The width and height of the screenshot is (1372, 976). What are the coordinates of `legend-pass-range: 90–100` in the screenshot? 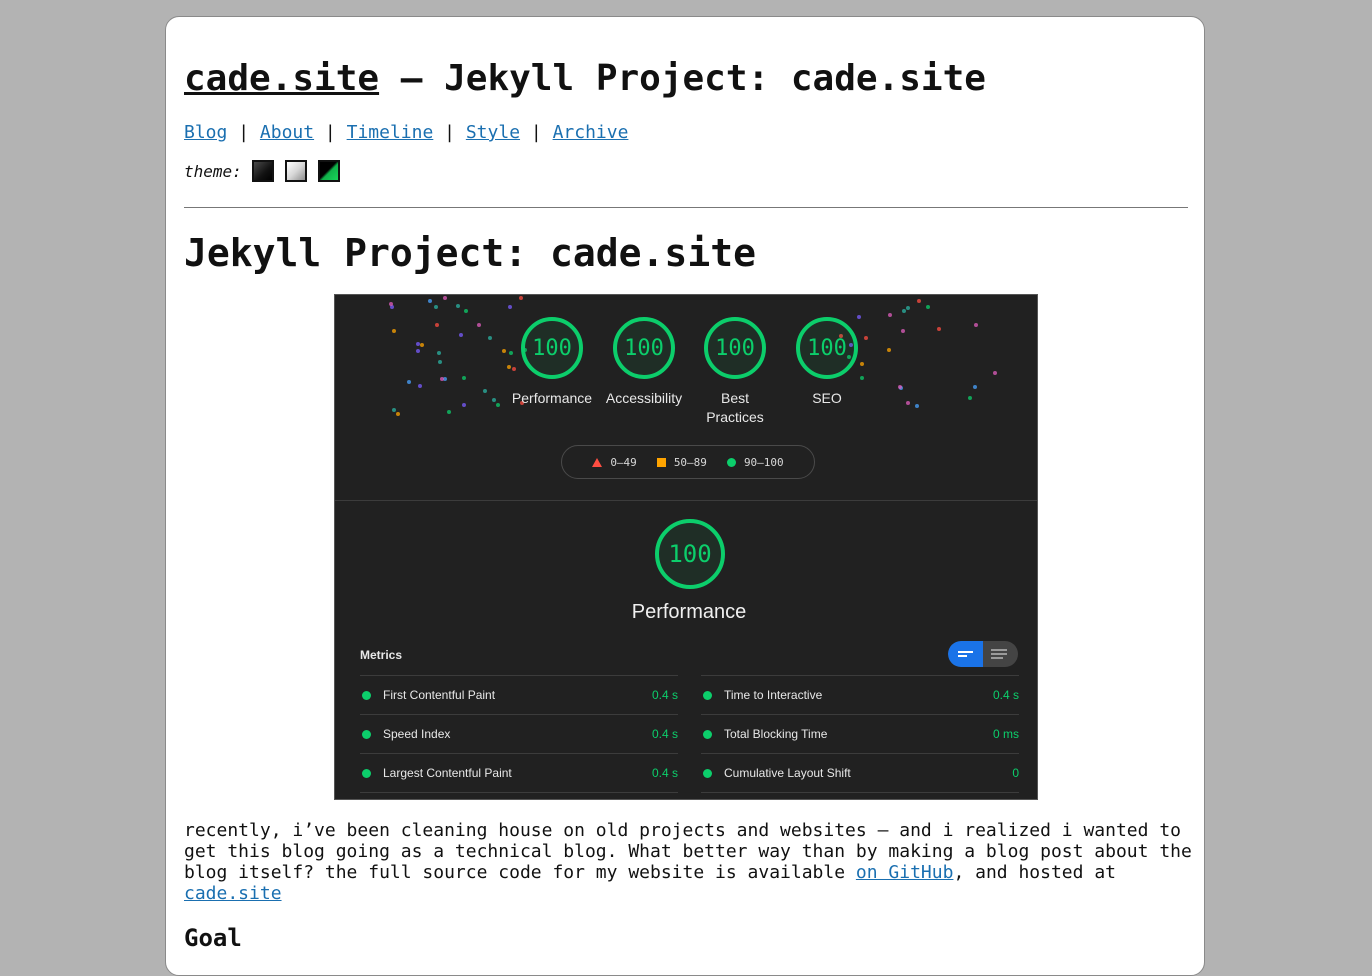 It's located at (763, 462).